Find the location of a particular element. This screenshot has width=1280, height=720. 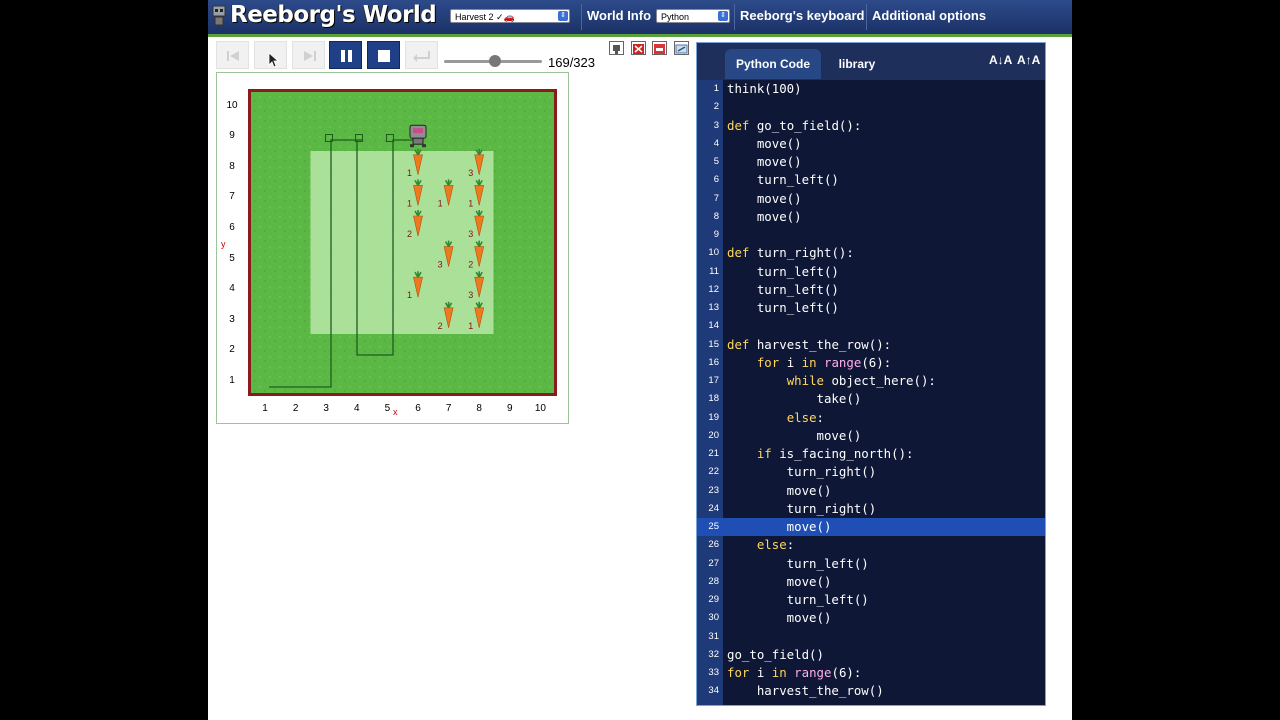

line-number: 5 is located at coordinates (716, 161).